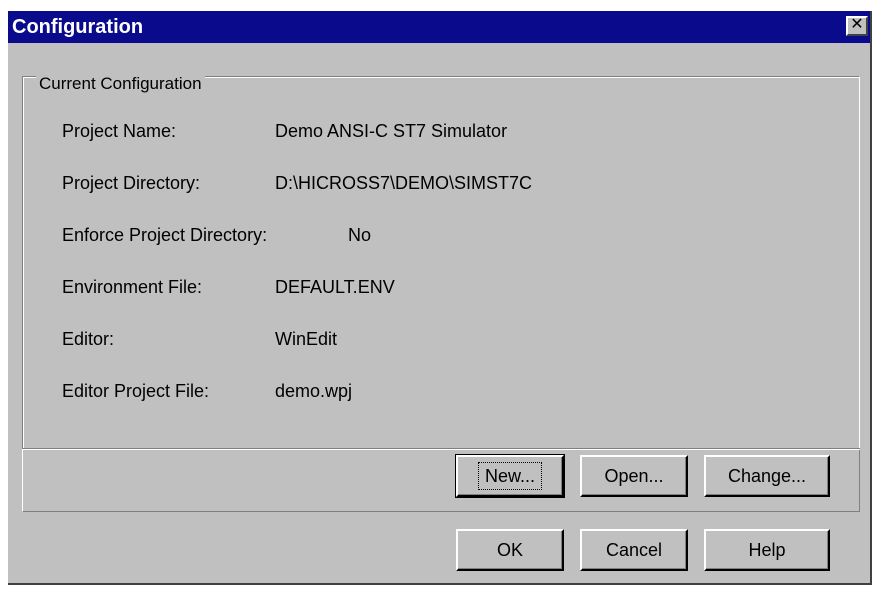  What do you see at coordinates (132, 287) in the screenshot?
I see `environment-file-label: Environment File:` at bounding box center [132, 287].